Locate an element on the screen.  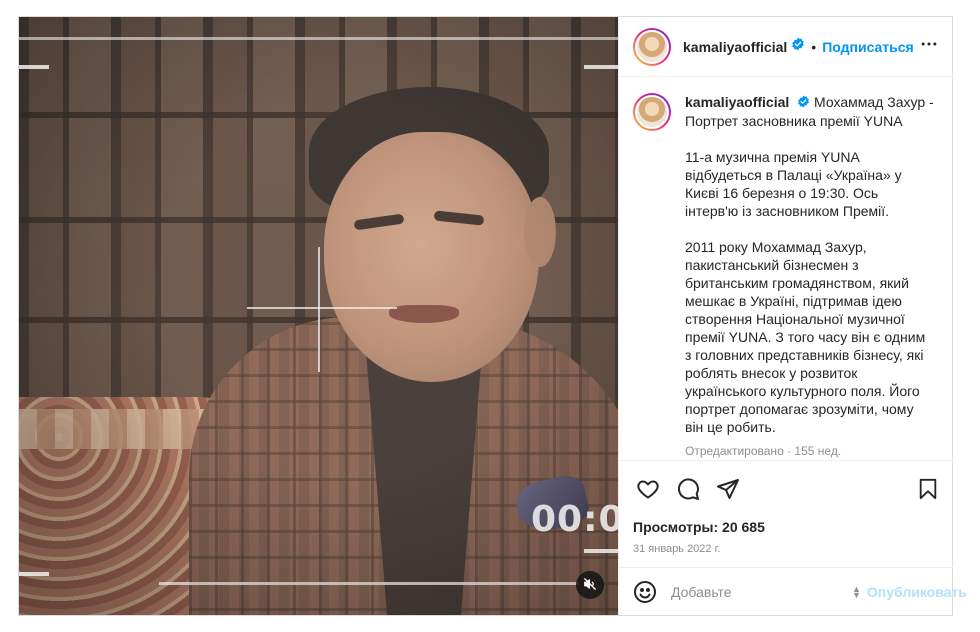
comment-button is located at coordinates (688, 489).